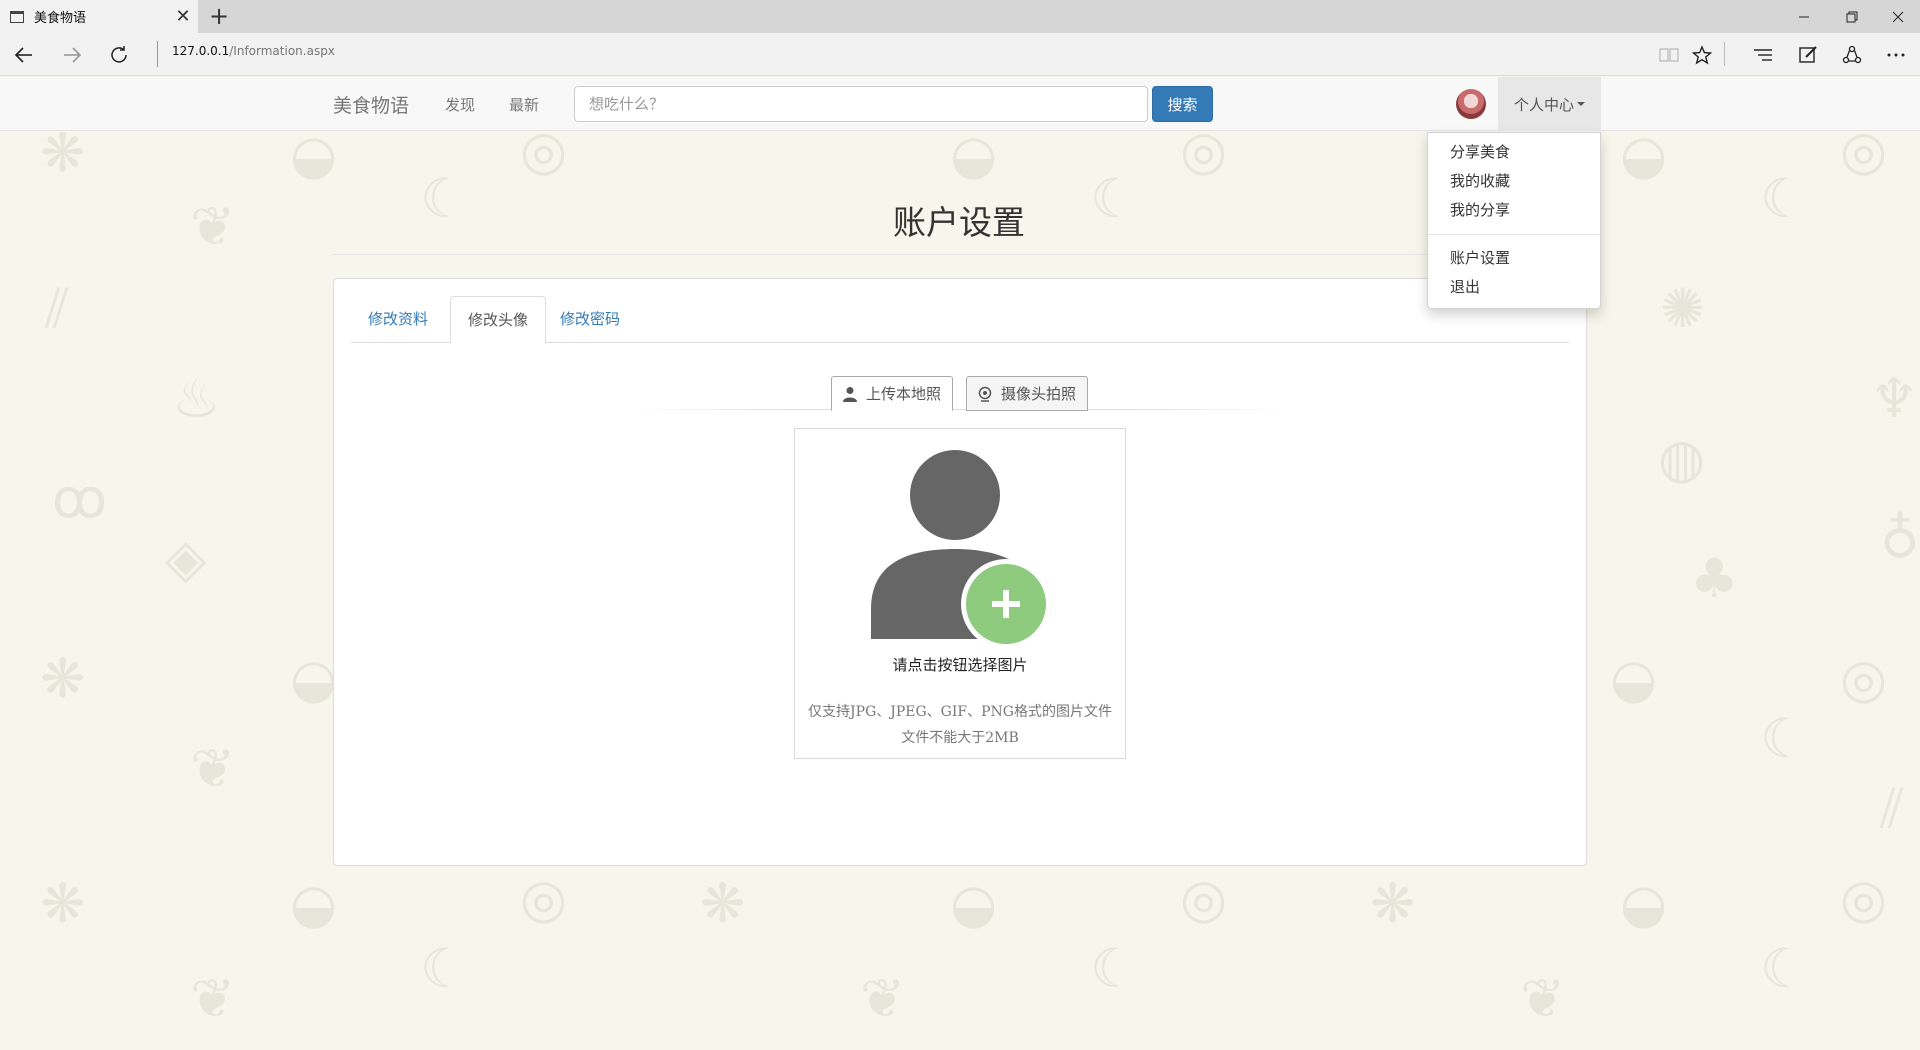  What do you see at coordinates (1683, 308) in the screenshot?
I see `lemon-slice-icon: ✺` at bounding box center [1683, 308].